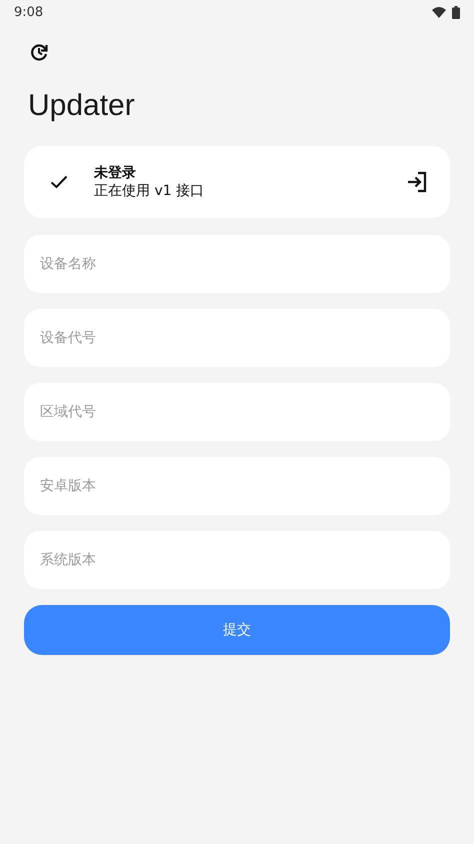  Describe the element at coordinates (237, 182) in the screenshot. I see `account-card: 未登录 正在使用 v1 接口` at that location.